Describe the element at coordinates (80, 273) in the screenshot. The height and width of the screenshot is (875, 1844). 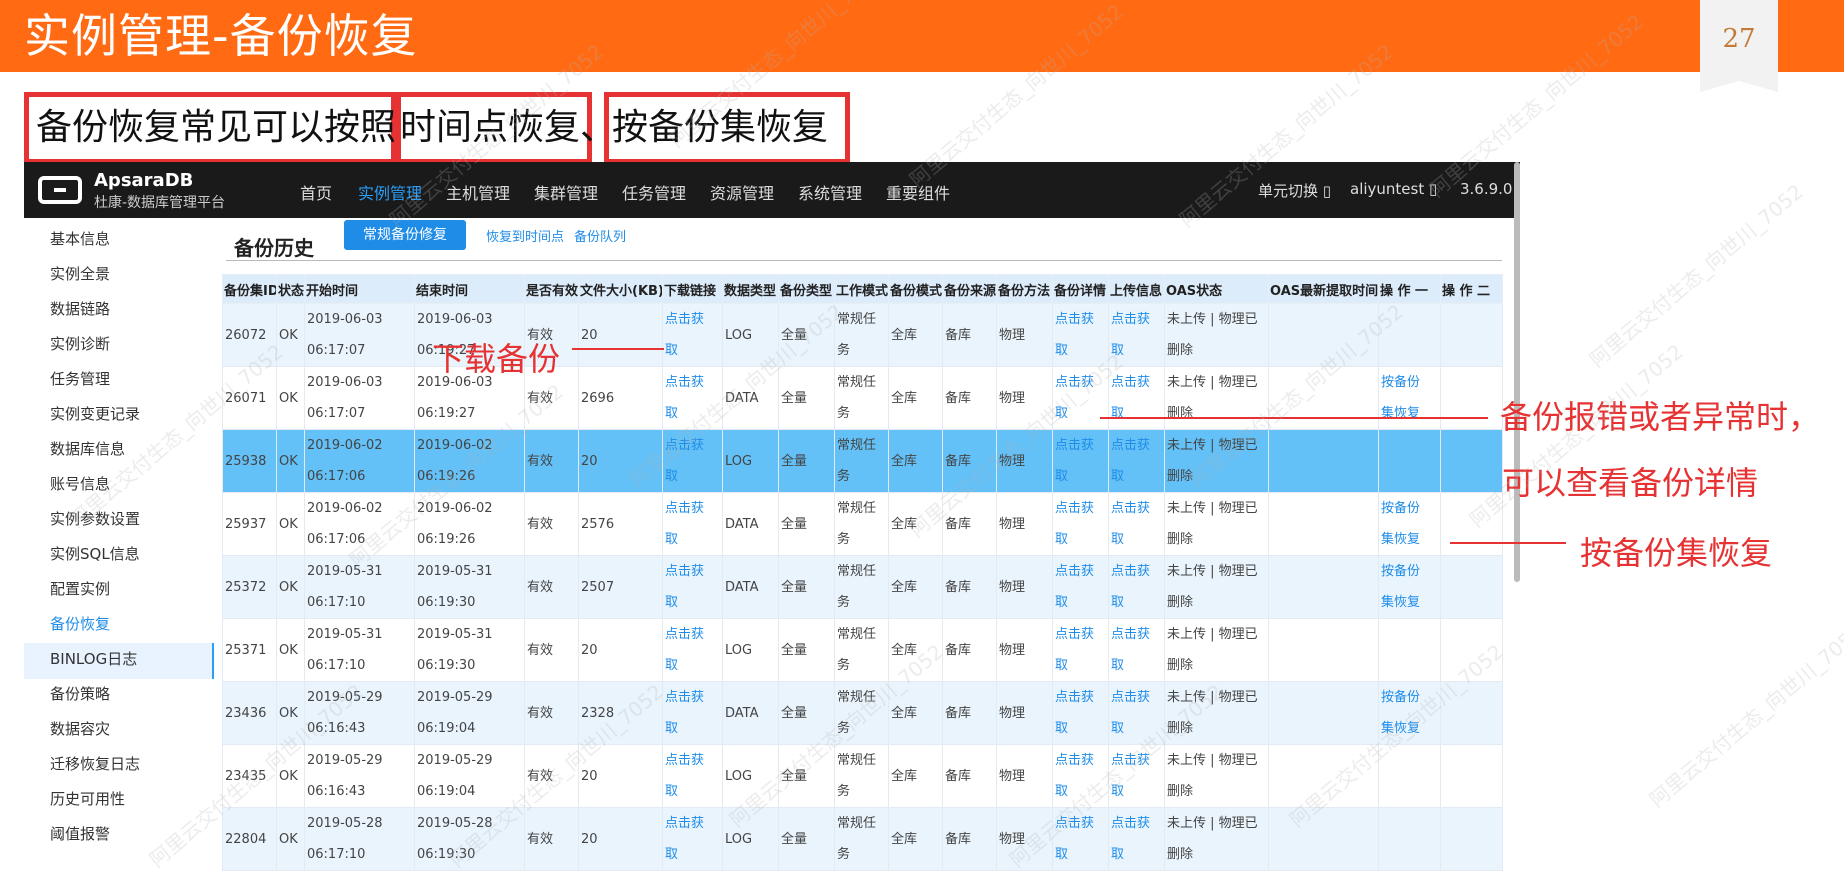
I see `sidebar-item-instance-overview: 实例全景` at that location.